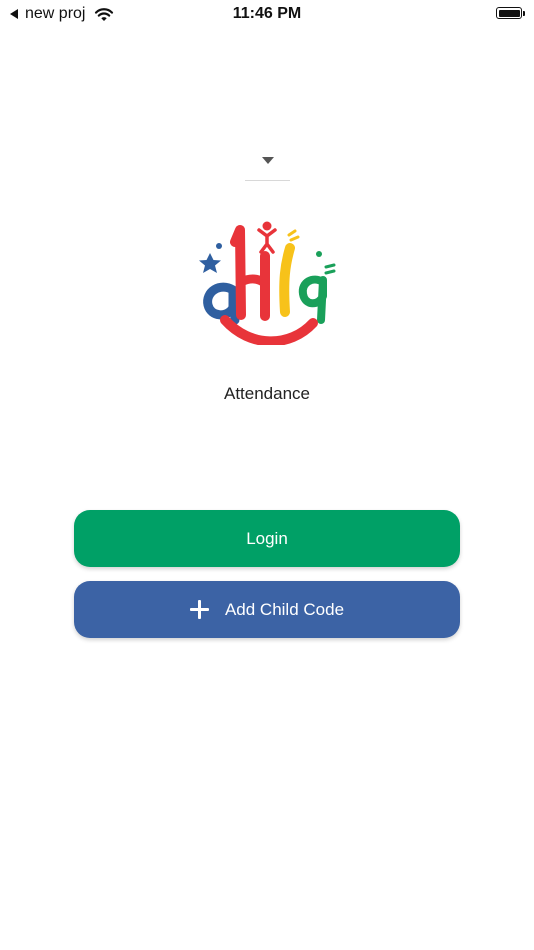 Image resolution: width=534 pixels, height=950 pixels. Describe the element at coordinates (267, 165) in the screenshot. I see `selector-dropdown` at that location.